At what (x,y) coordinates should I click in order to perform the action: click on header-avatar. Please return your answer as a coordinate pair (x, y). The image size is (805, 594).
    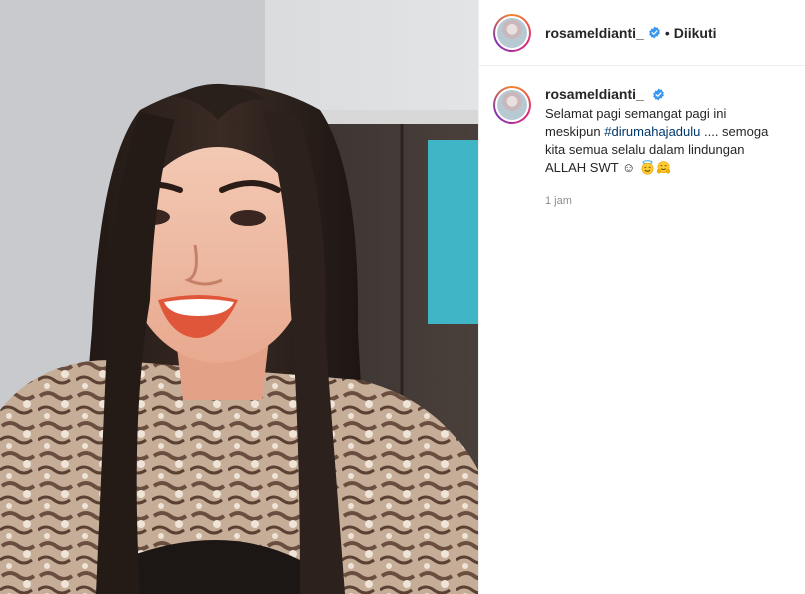
    Looking at the image, I should click on (512, 32).